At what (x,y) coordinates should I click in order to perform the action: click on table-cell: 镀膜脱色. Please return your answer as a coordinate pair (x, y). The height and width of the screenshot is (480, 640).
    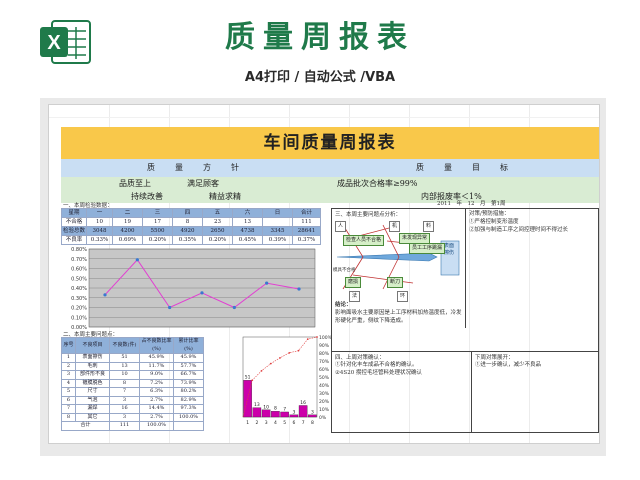
    Looking at the image, I should click on (92, 383).